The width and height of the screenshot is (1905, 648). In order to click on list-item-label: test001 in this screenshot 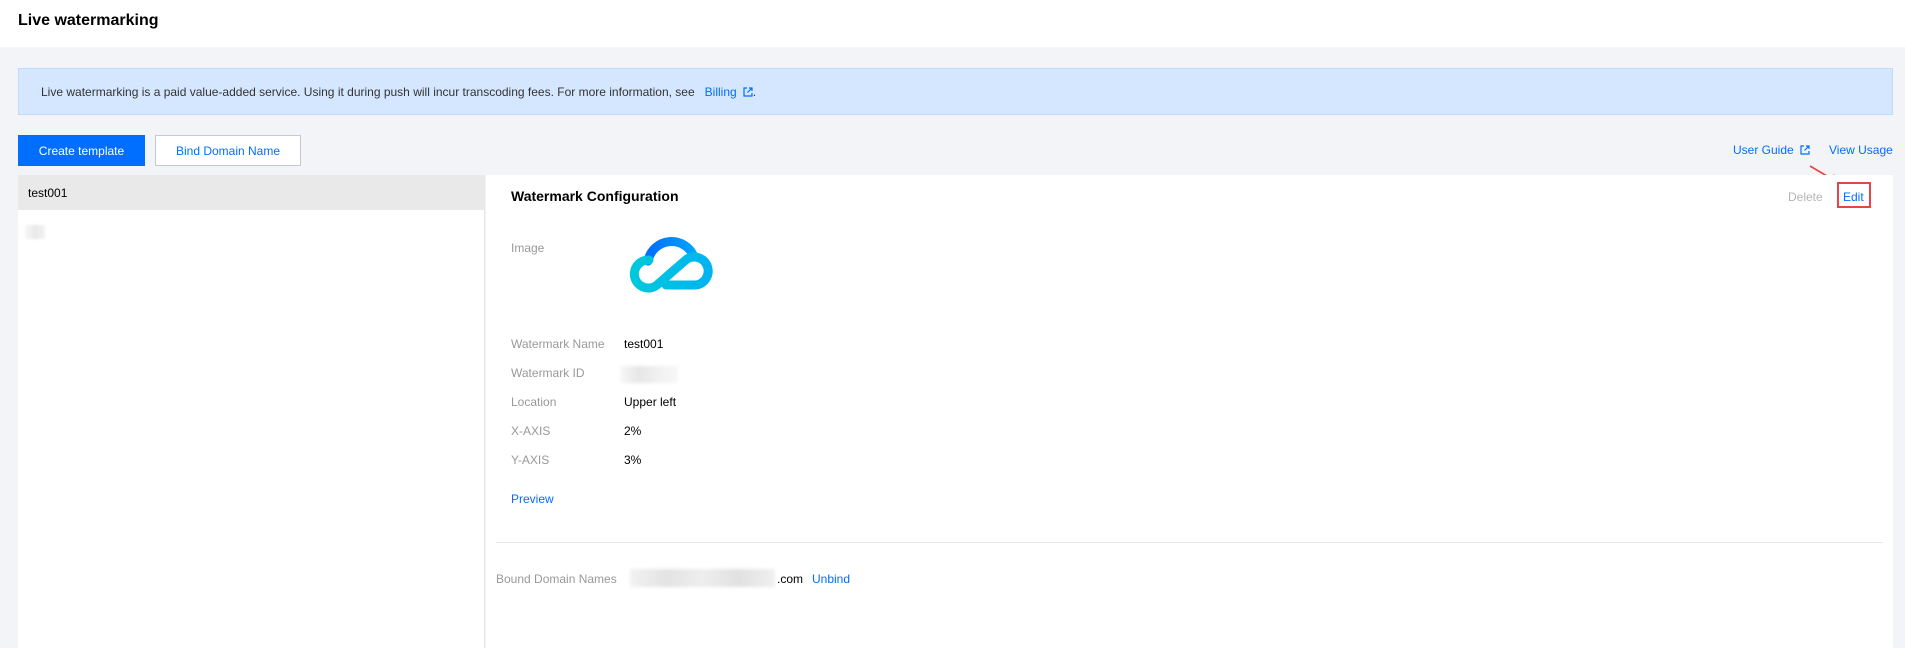, I will do `click(47, 193)`.